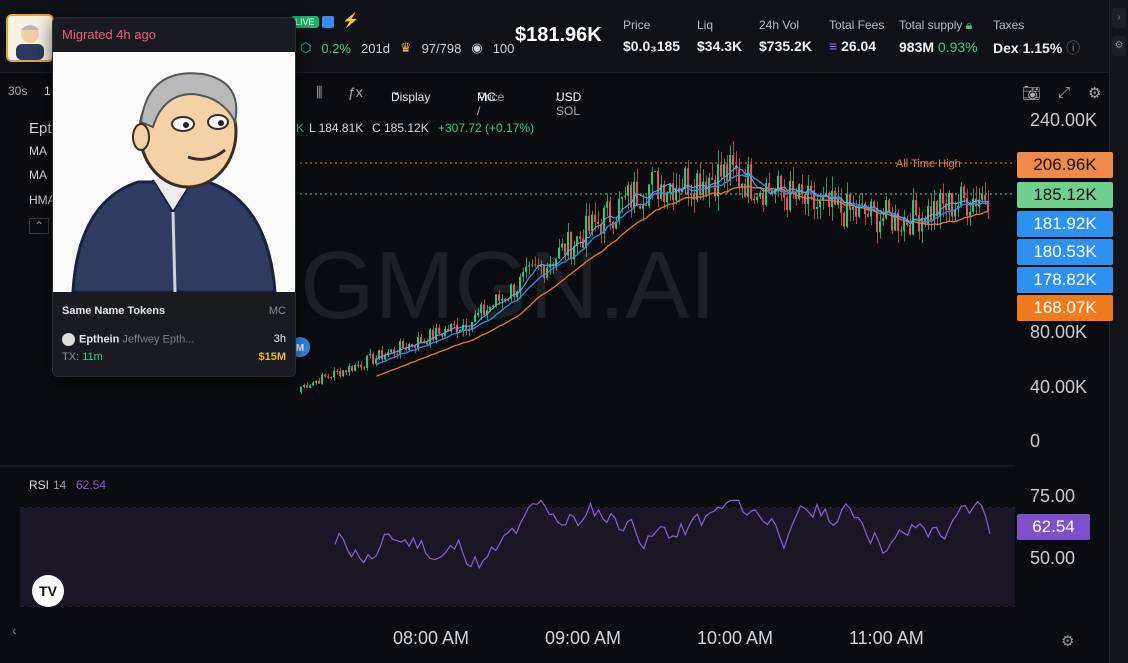  Describe the element at coordinates (1059, 332) in the screenshot. I see `y-tick-80k: 80.00K` at that location.